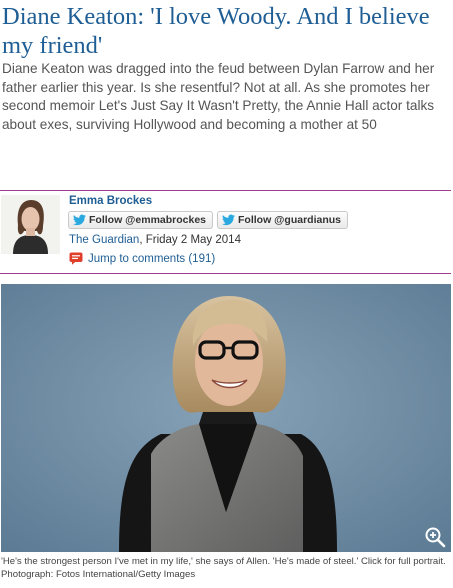 The image size is (453, 588). Describe the element at coordinates (152, 258) in the screenshot. I see `jump-to-comments-label: Jump to comments (191)` at that location.